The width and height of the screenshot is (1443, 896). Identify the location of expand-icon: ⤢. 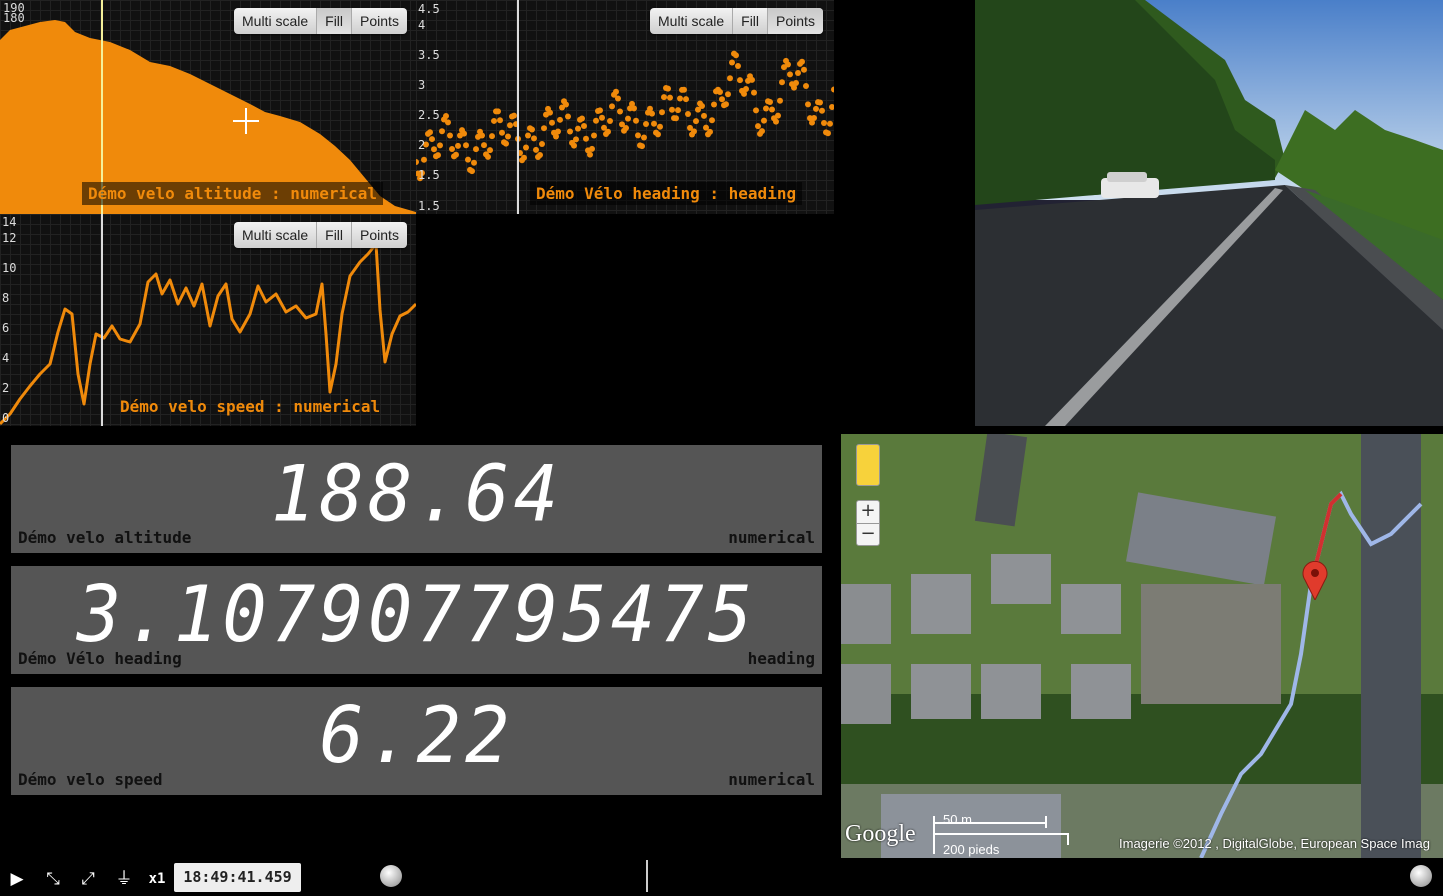
(88, 879).